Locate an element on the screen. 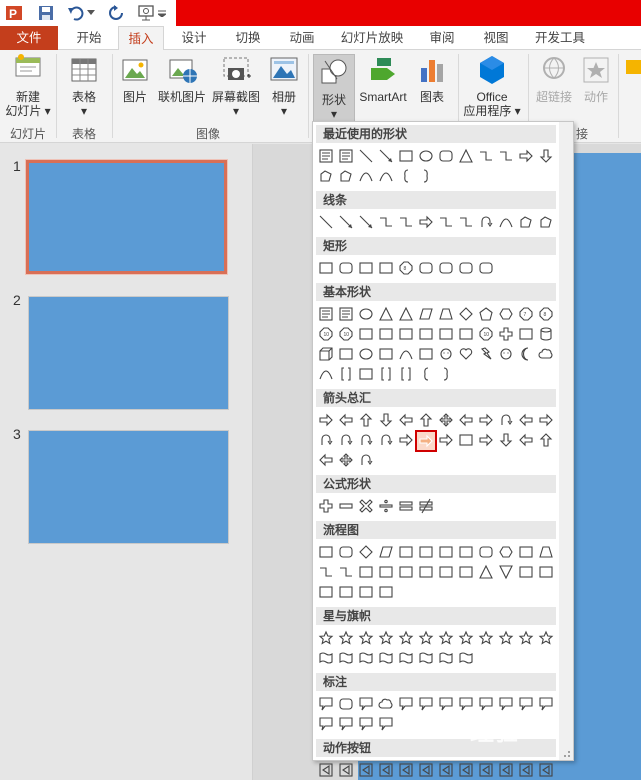  curved-up-ribbon-shape-icon is located at coordinates (366, 658).